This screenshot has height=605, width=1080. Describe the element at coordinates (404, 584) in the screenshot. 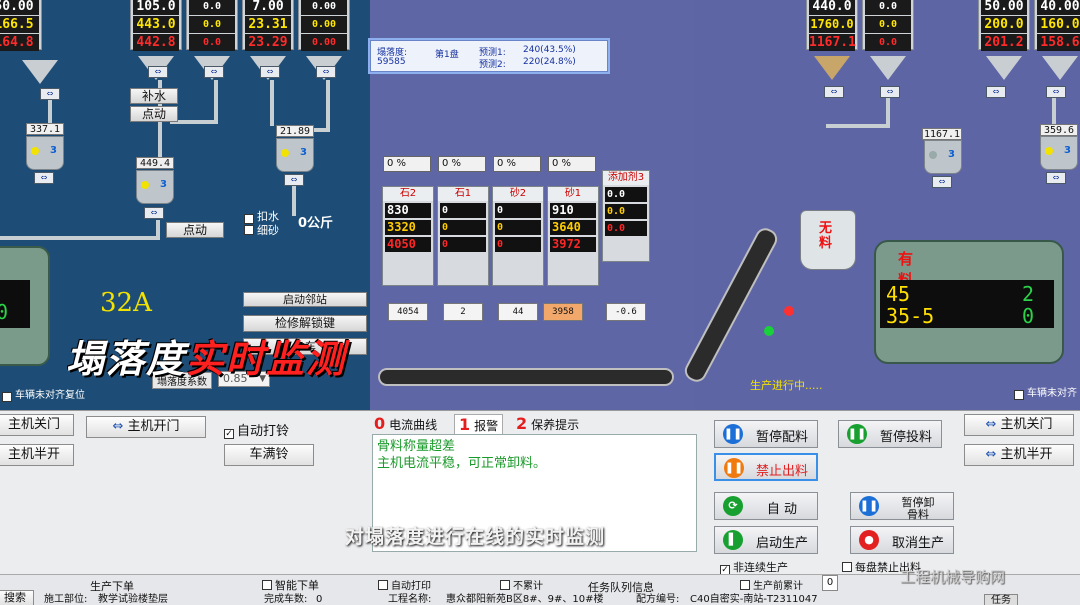

I see `auto-print-checkbox: 自动打印` at that location.